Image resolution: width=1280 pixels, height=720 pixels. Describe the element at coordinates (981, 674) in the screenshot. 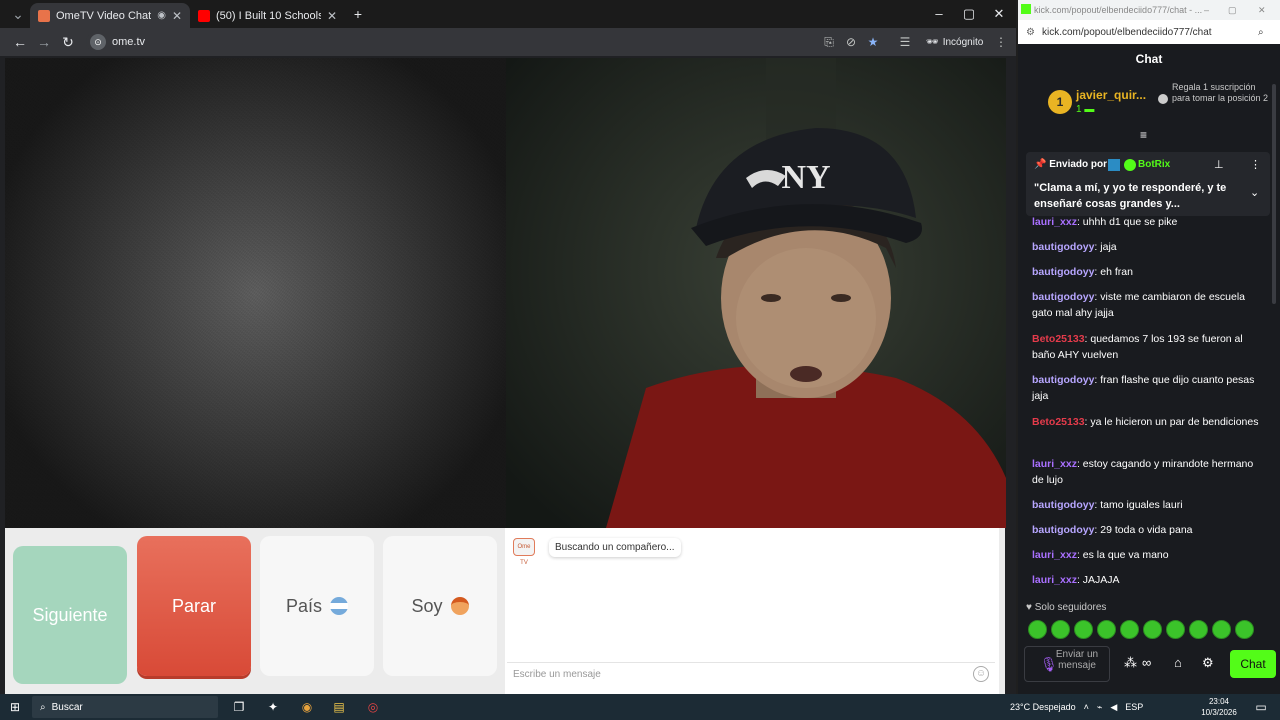

I see `emoji-icon: ☺` at that location.